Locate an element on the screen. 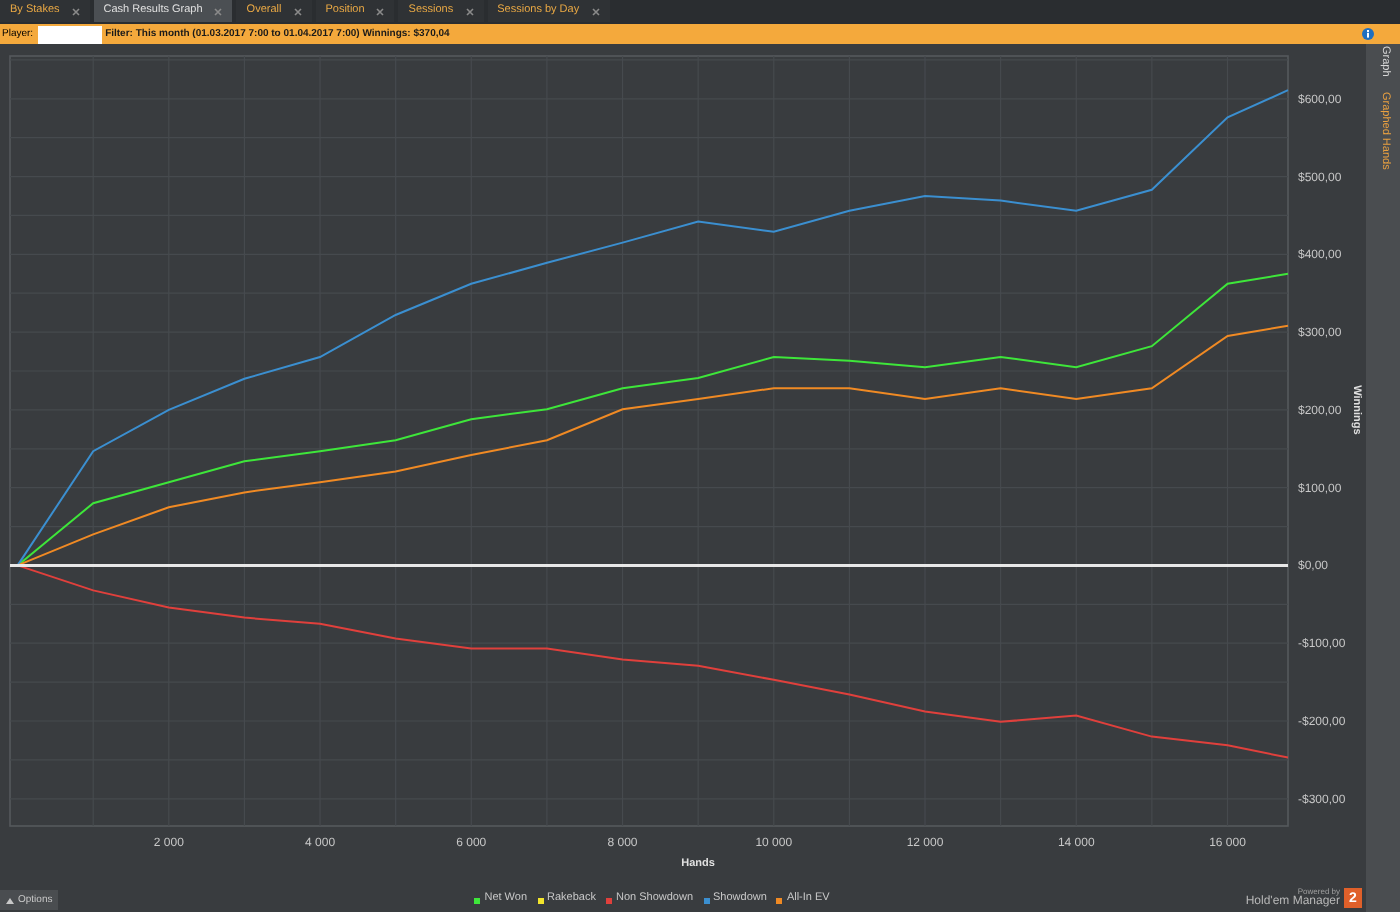  info-icon is located at coordinates (1368, 34).